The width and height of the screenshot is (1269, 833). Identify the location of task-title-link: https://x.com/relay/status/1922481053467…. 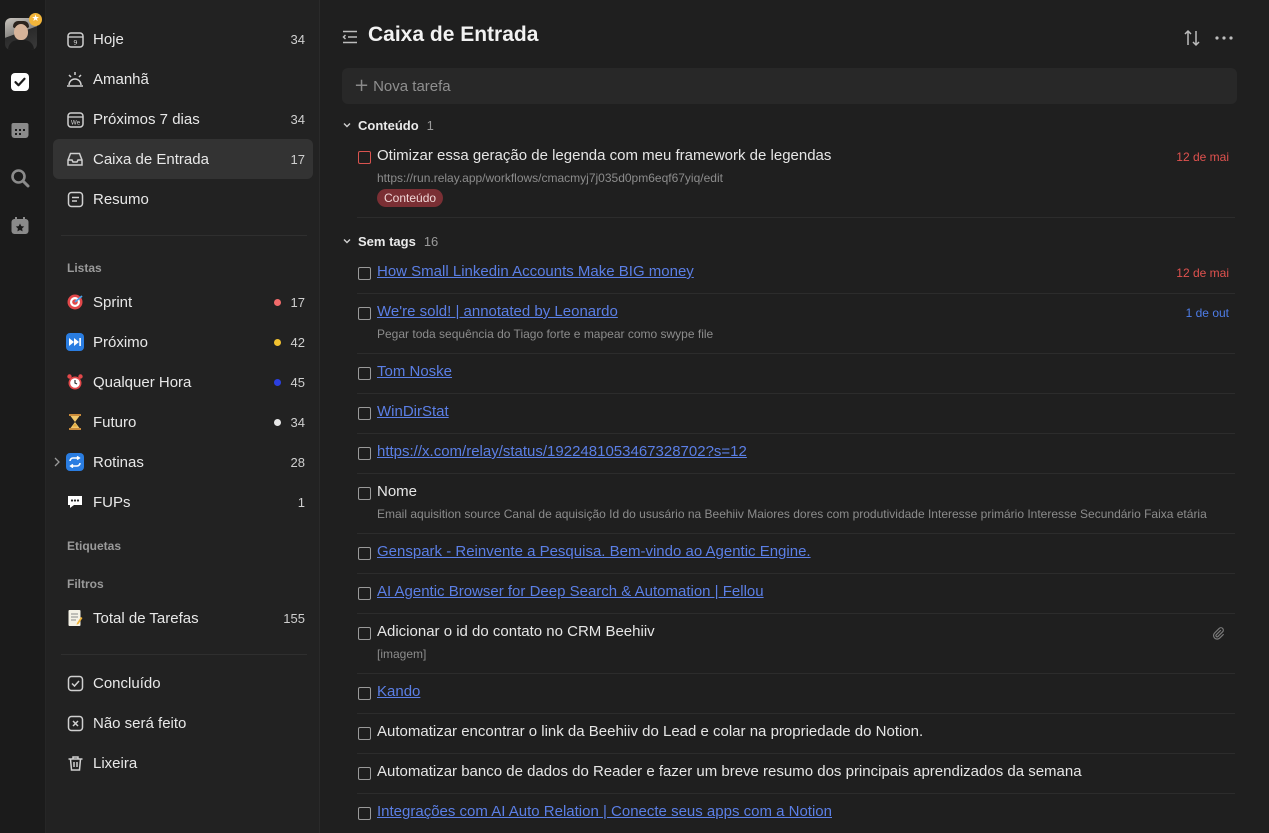
(562, 451).